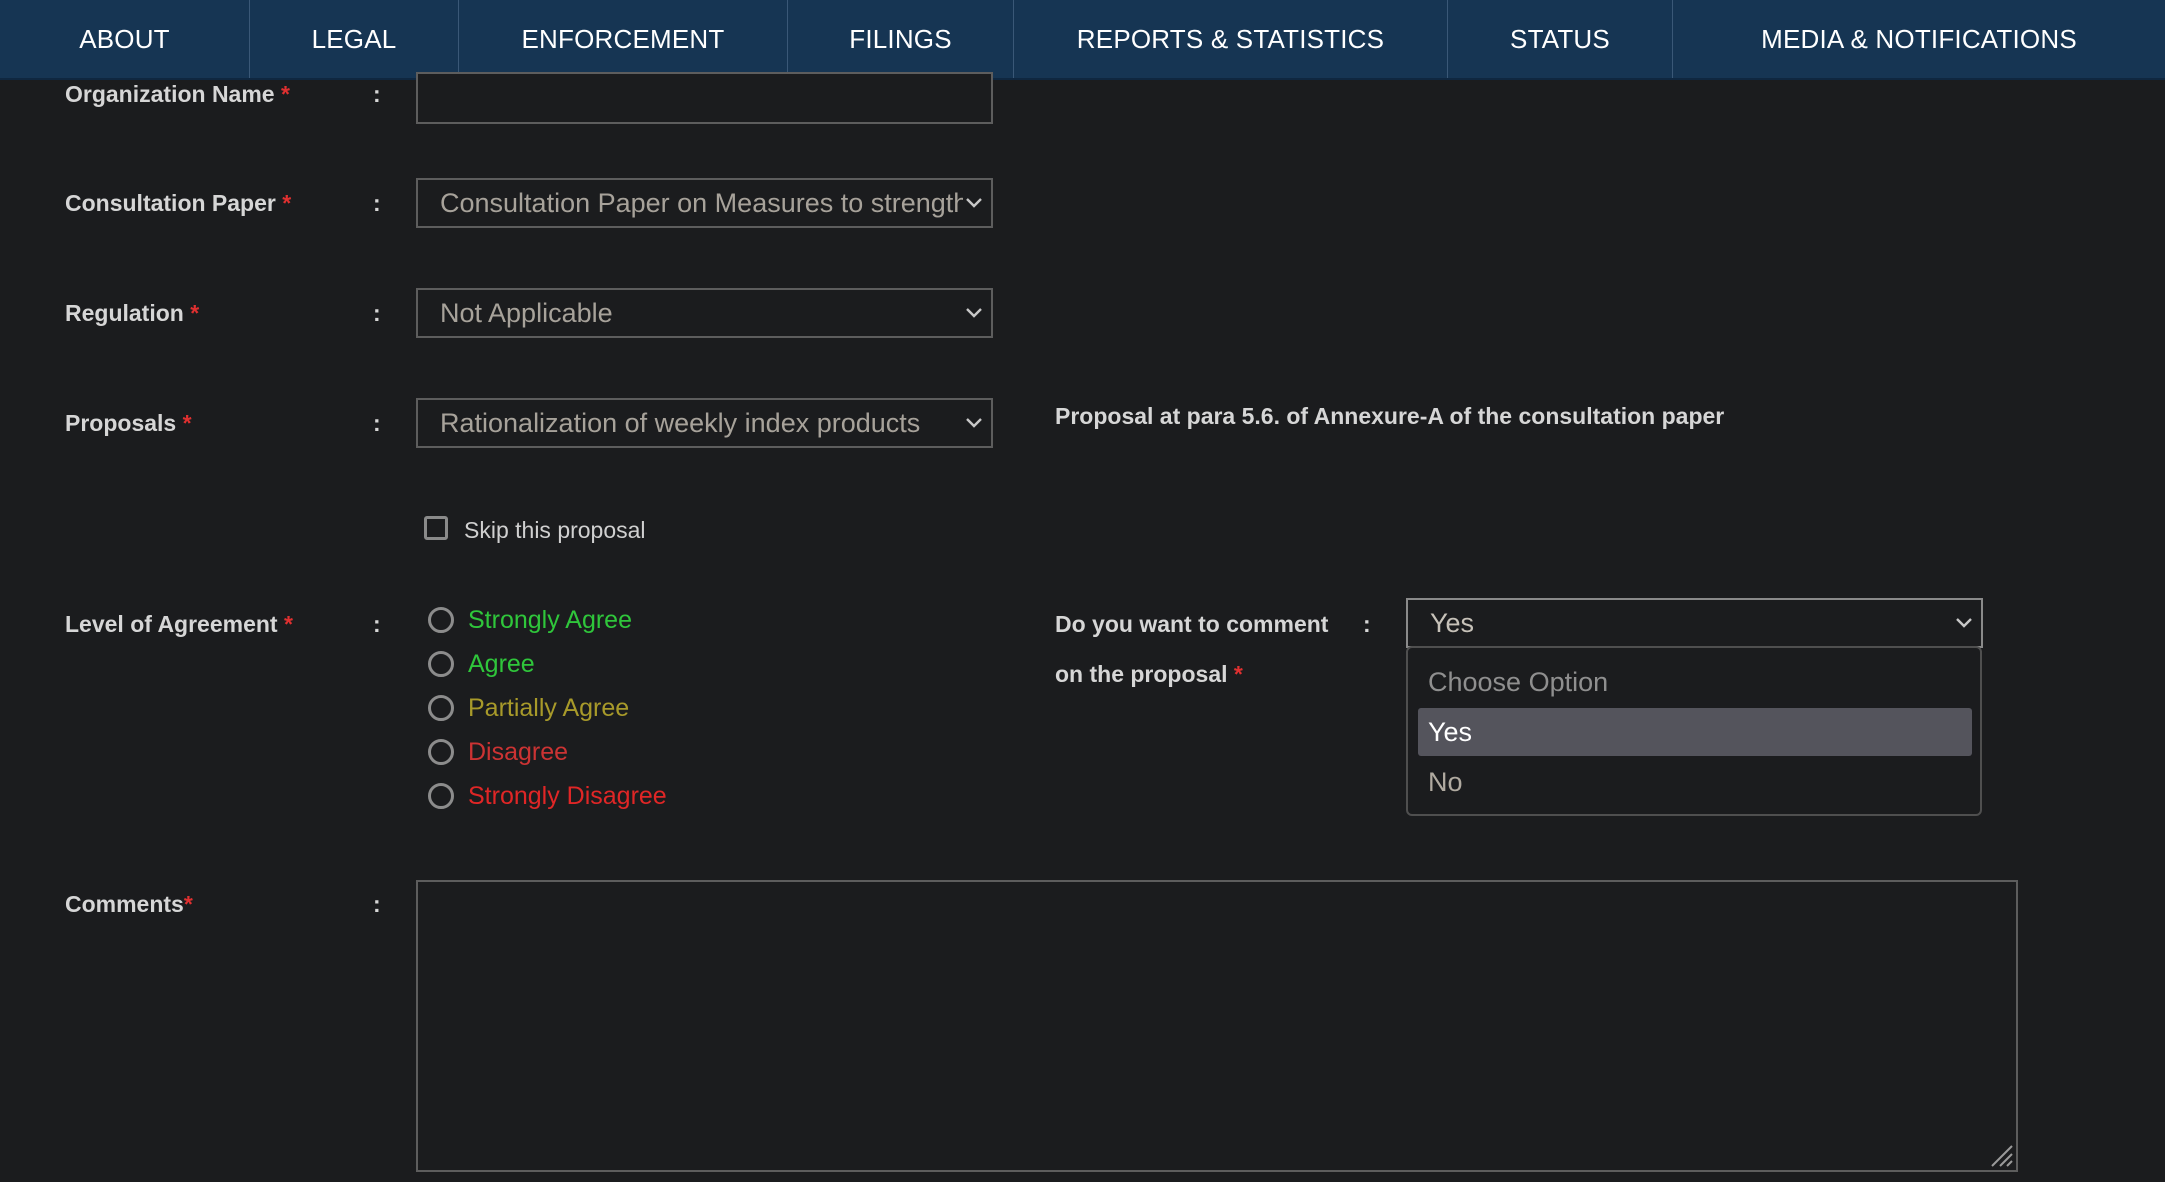  I want to click on radio-label-strongly-agree: Strongly Agree, so click(550, 620).